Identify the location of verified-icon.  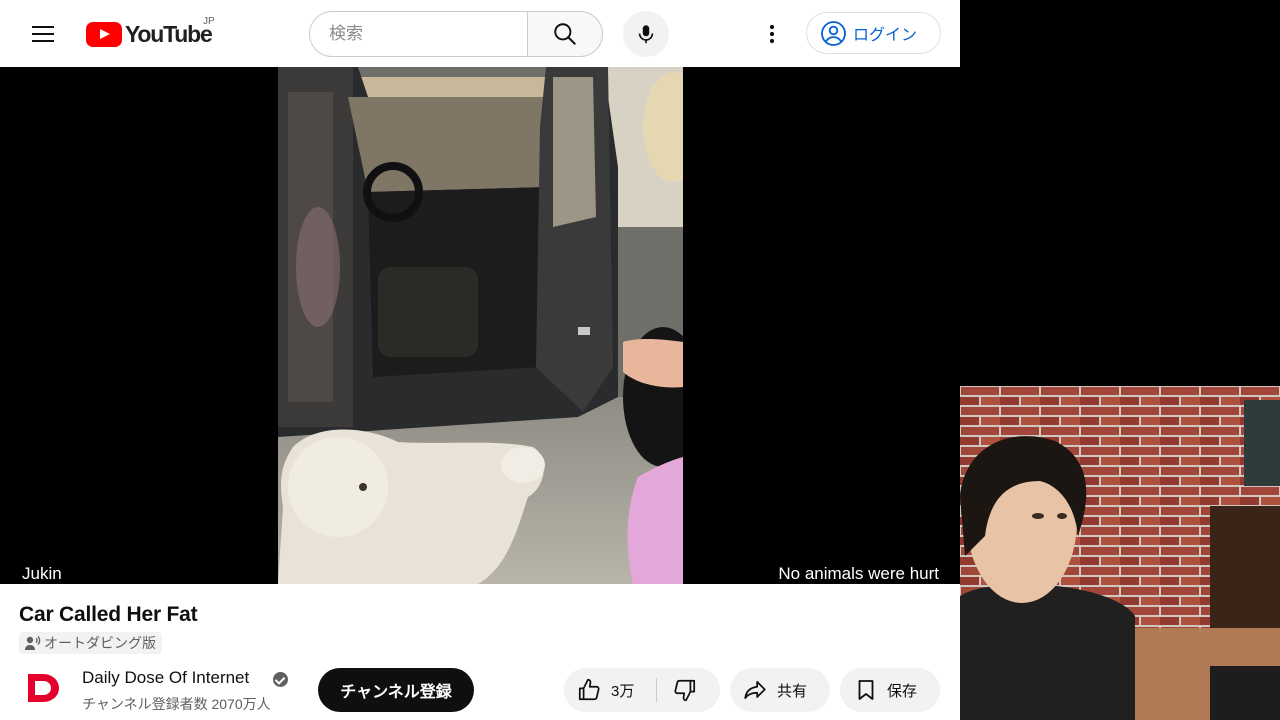
(280, 679).